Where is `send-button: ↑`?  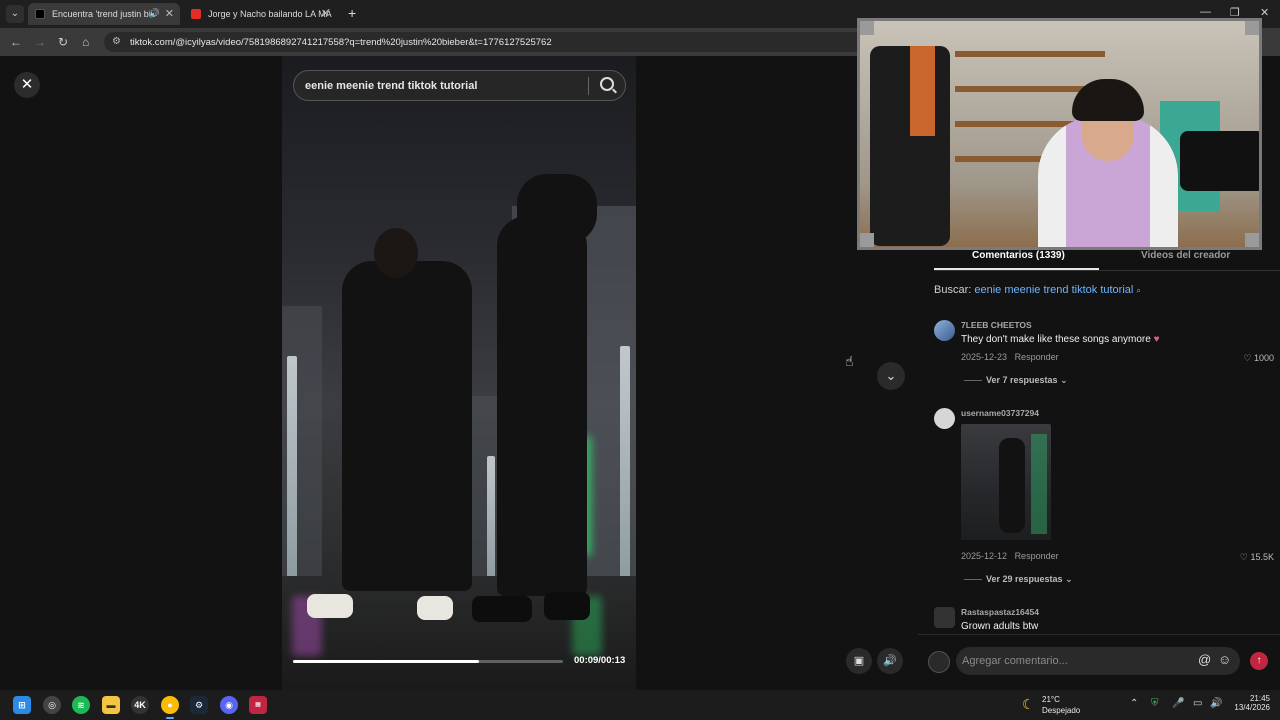
send-button: ↑ is located at coordinates (1259, 661).